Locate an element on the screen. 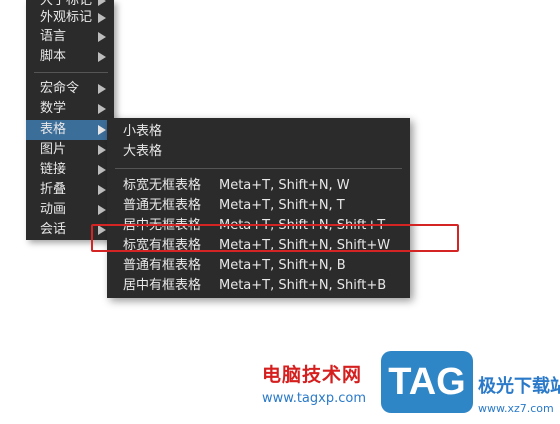 This screenshot has height=424, width=560. submenu-item-label: 大表格 is located at coordinates (143, 151).